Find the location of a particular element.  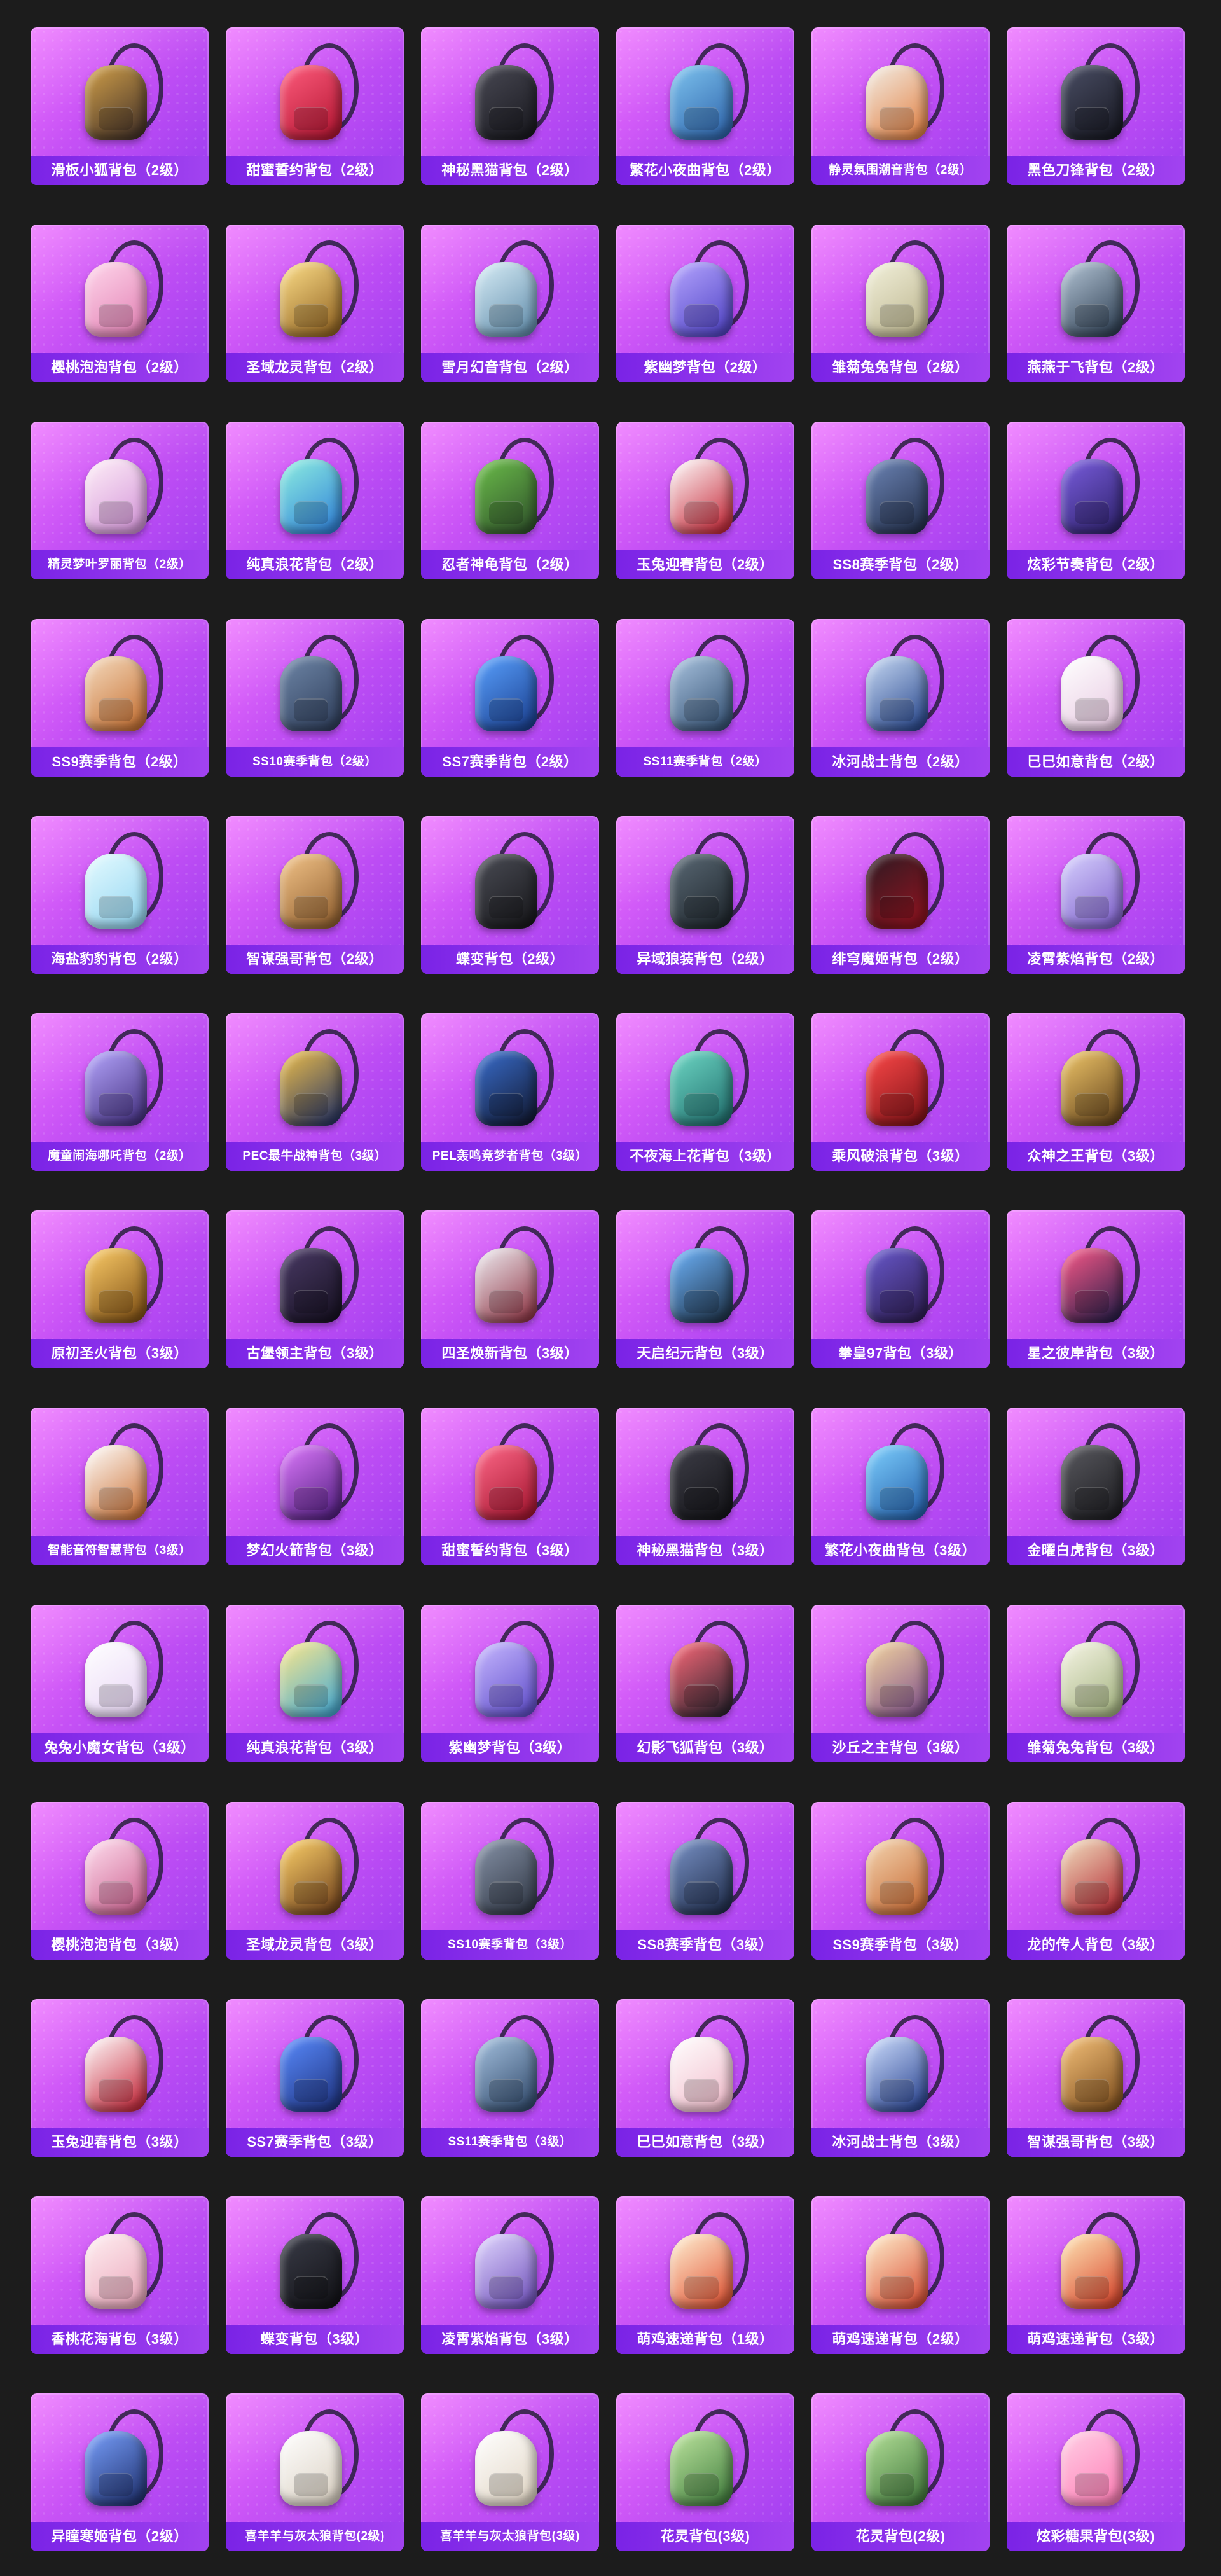

backpack-card: 雏菊兔兔背包（3级） is located at coordinates (1096, 1683).